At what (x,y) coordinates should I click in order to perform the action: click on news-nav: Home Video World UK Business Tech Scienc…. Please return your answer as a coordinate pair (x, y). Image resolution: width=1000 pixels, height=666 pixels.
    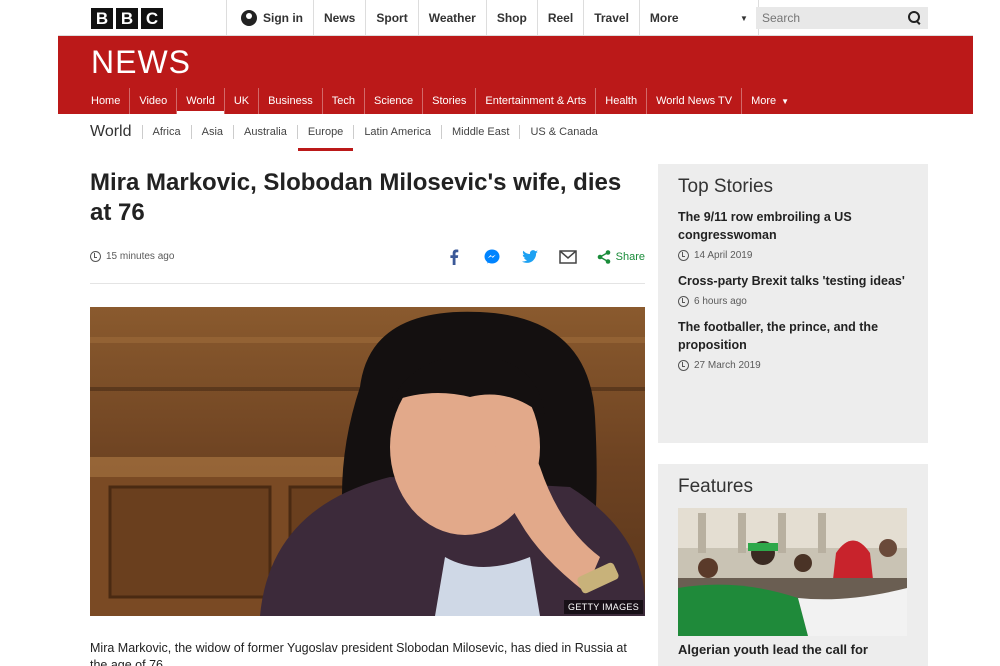
    Looking at the image, I should click on (440, 101).